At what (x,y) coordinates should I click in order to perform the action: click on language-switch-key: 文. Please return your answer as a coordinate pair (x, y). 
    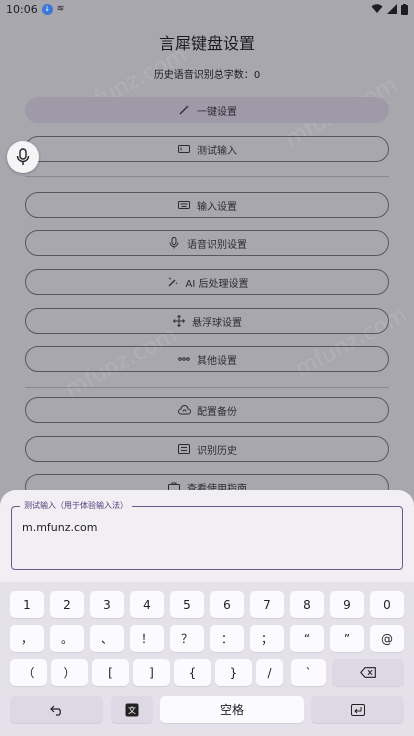
    Looking at the image, I should click on (132, 709).